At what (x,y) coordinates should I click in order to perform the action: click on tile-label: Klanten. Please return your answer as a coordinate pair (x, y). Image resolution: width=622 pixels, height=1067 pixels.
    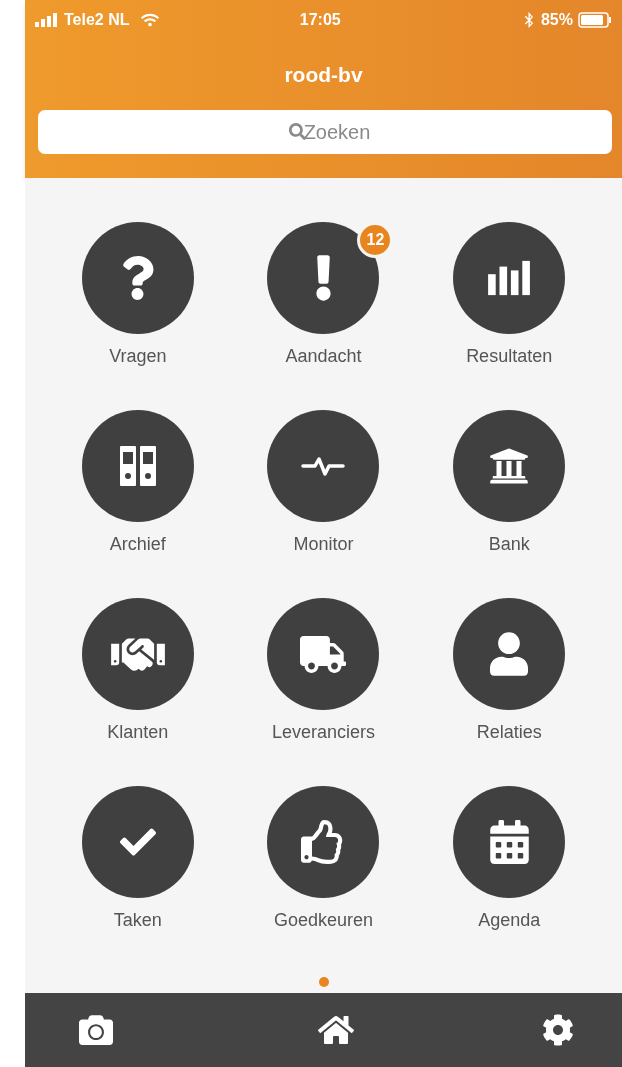
    Looking at the image, I should click on (138, 732).